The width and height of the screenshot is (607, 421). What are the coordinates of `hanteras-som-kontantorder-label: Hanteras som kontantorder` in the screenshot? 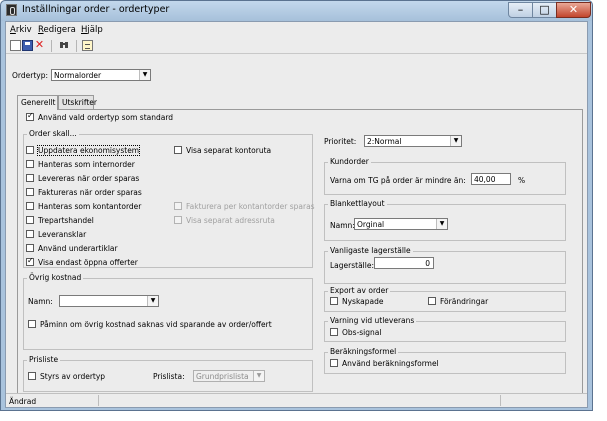 It's located at (89, 206).